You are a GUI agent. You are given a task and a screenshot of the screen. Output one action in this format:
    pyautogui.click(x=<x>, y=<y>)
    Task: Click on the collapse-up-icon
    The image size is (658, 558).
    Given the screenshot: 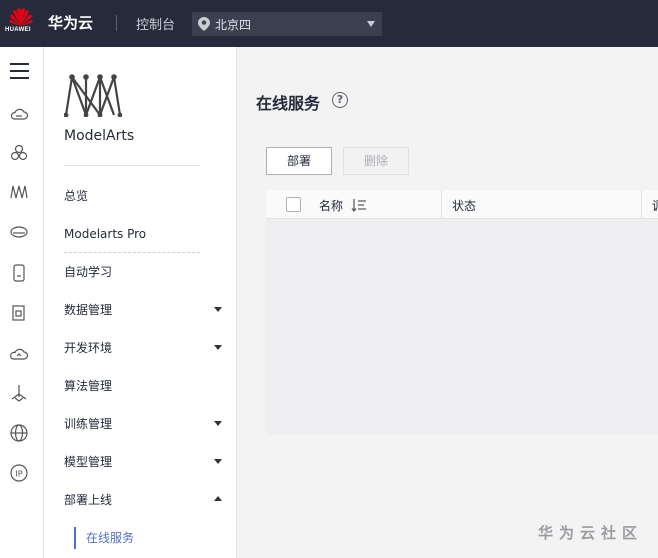 What is the action you would take?
    pyautogui.click(x=218, y=498)
    